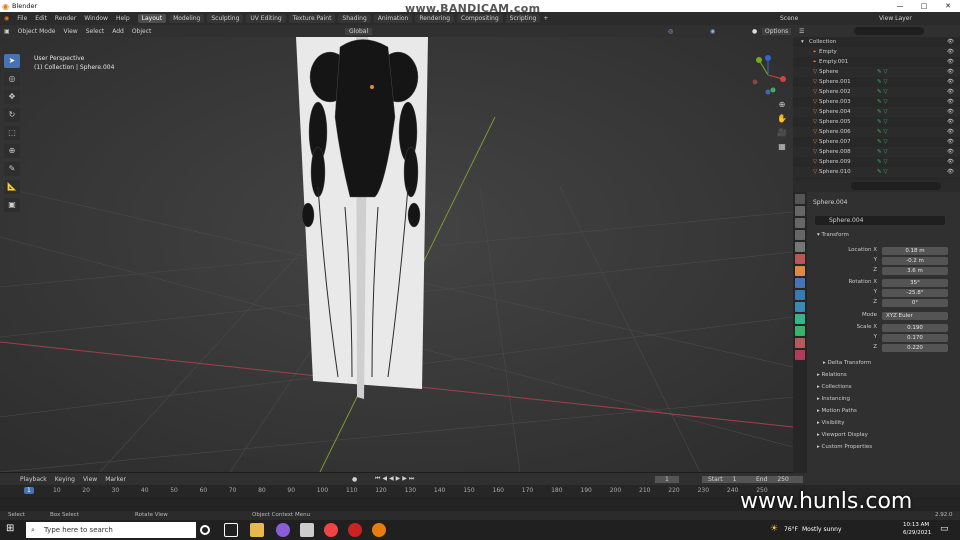 The width and height of the screenshot is (960, 540). Describe the element at coordinates (768, 75) in the screenshot. I see `navigation-gizmo` at that location.